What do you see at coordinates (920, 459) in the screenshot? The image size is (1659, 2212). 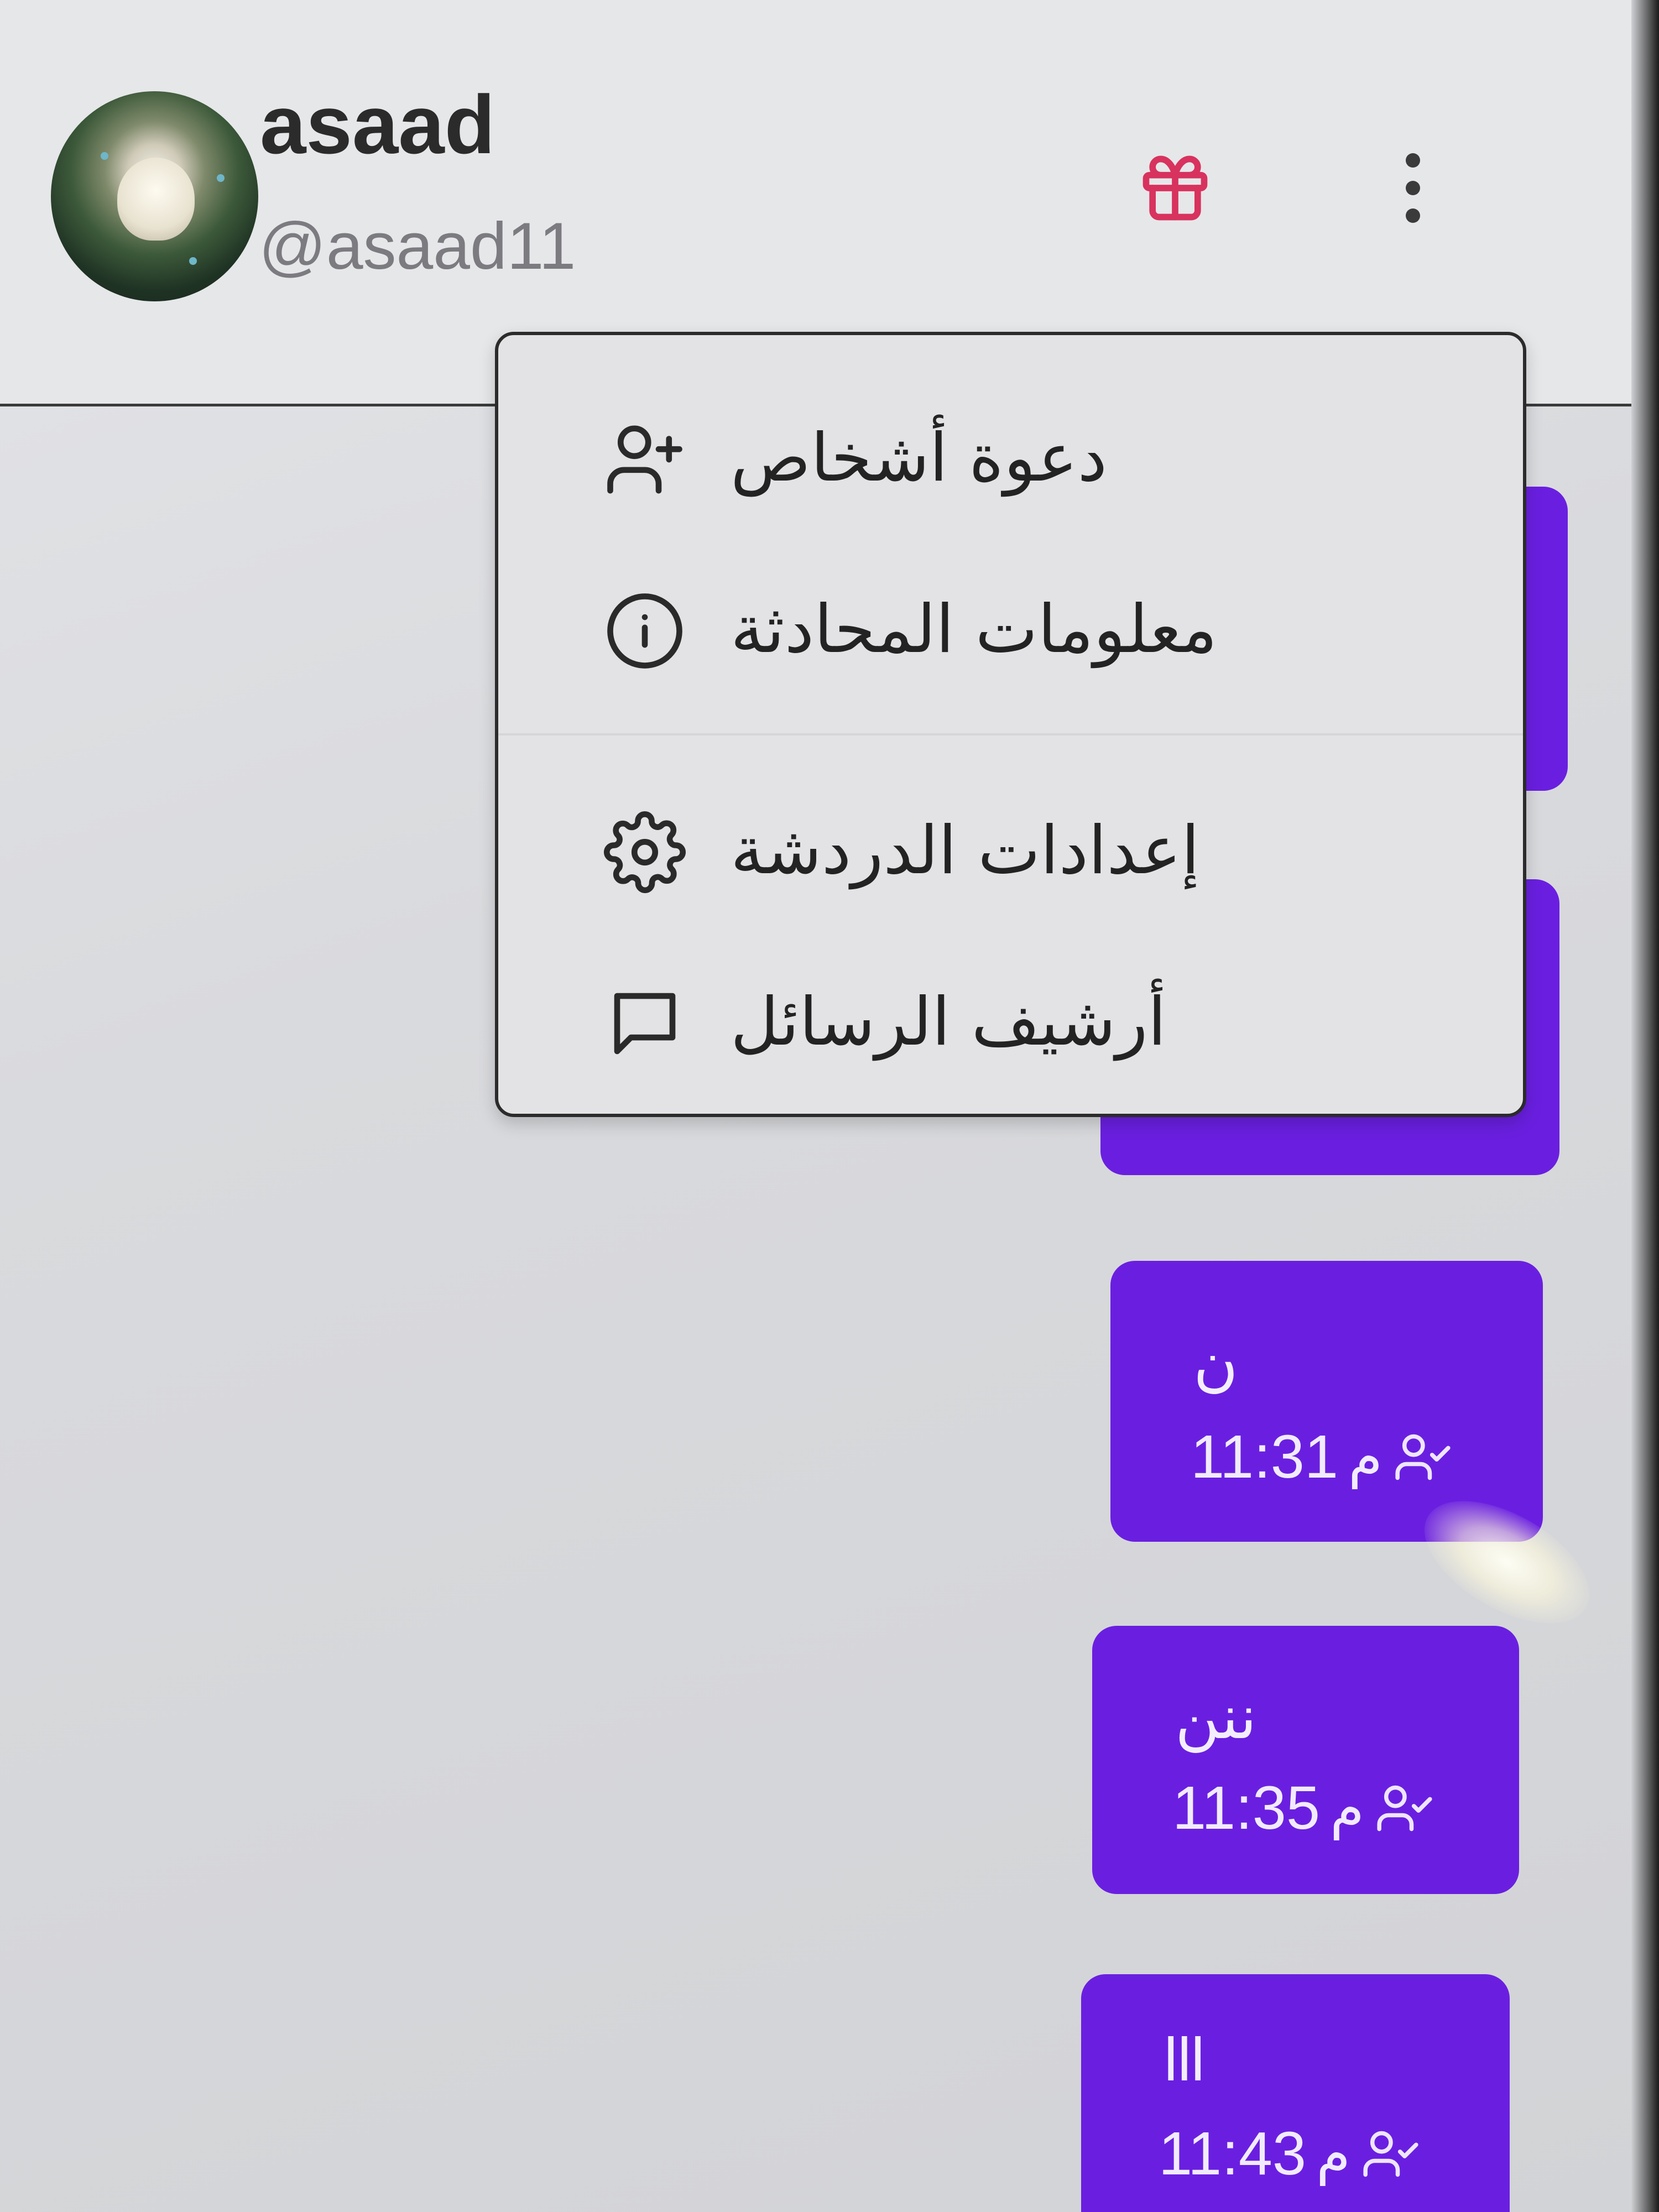 I see `menu-item-label: دعوة أشخاص` at bounding box center [920, 459].